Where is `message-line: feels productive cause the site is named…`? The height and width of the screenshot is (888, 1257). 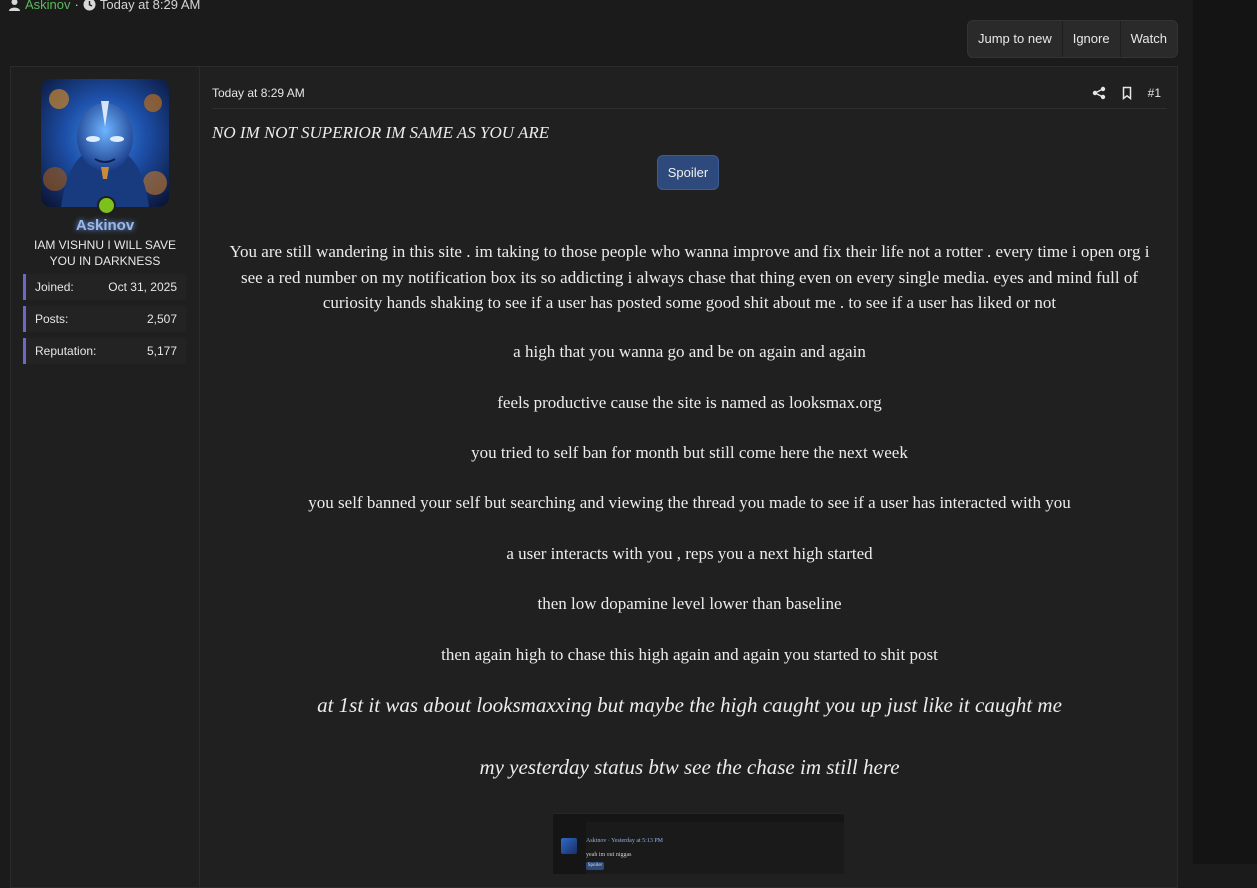 message-line: feels productive cause the site is named… is located at coordinates (689, 402).